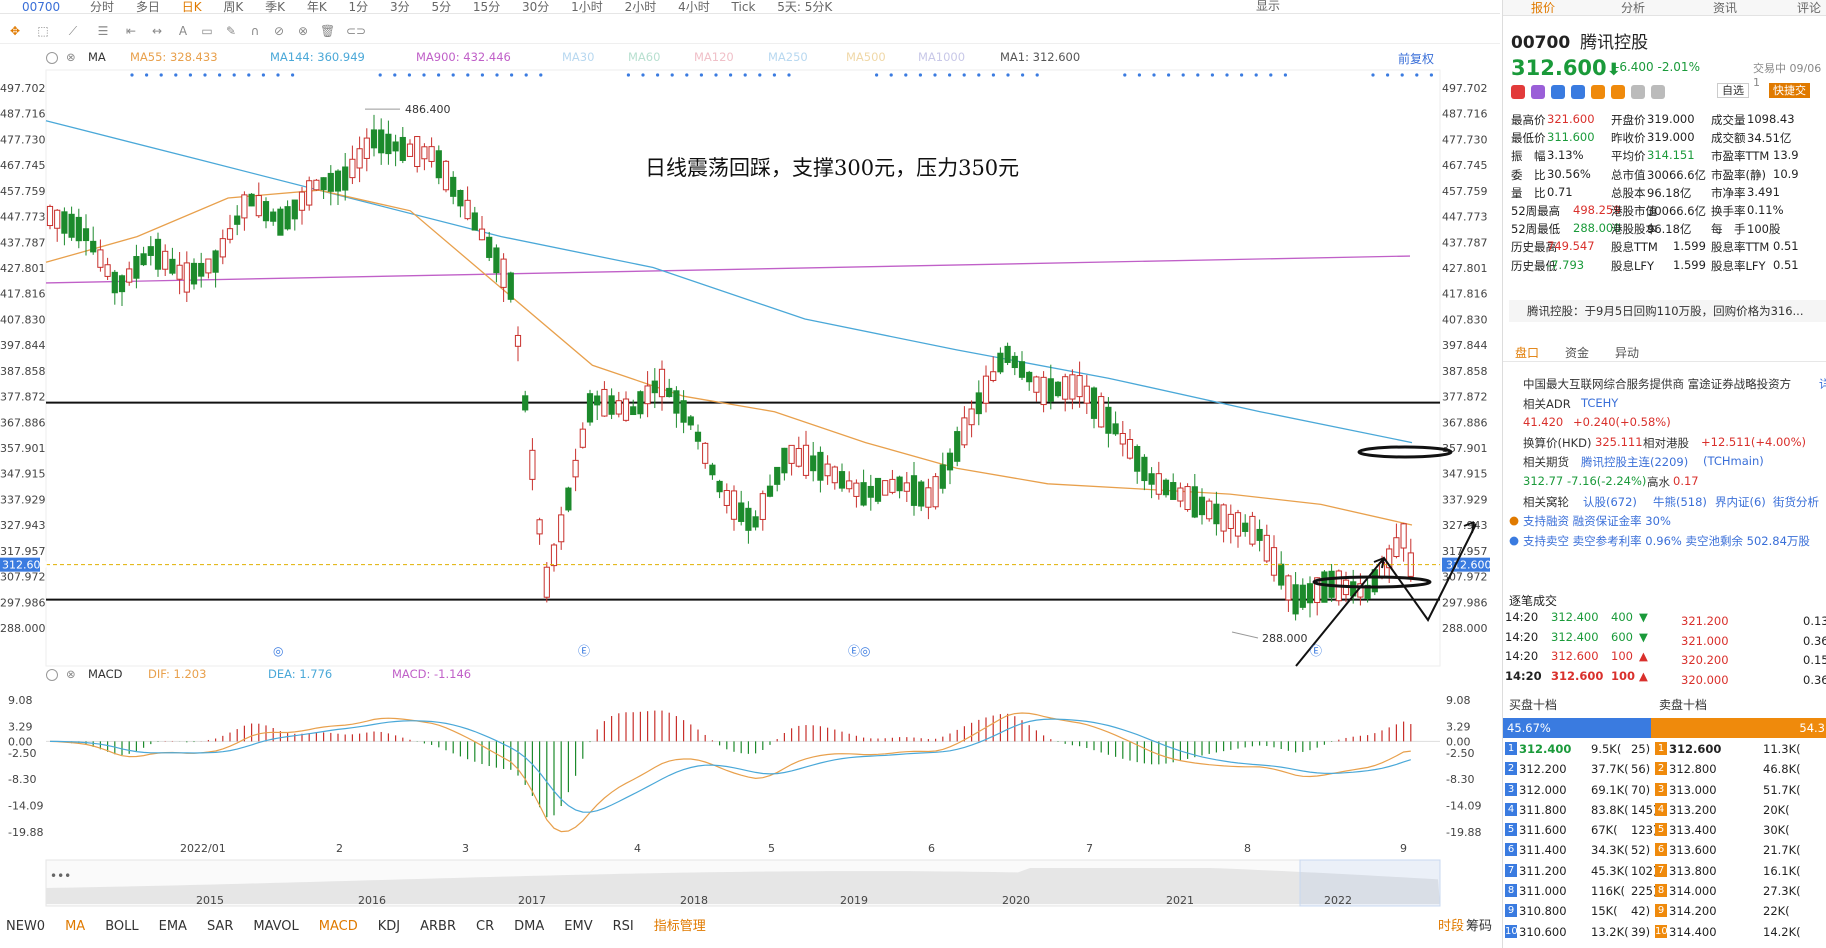  I want to click on link-icon: ⊂⊃, so click(356, 31).